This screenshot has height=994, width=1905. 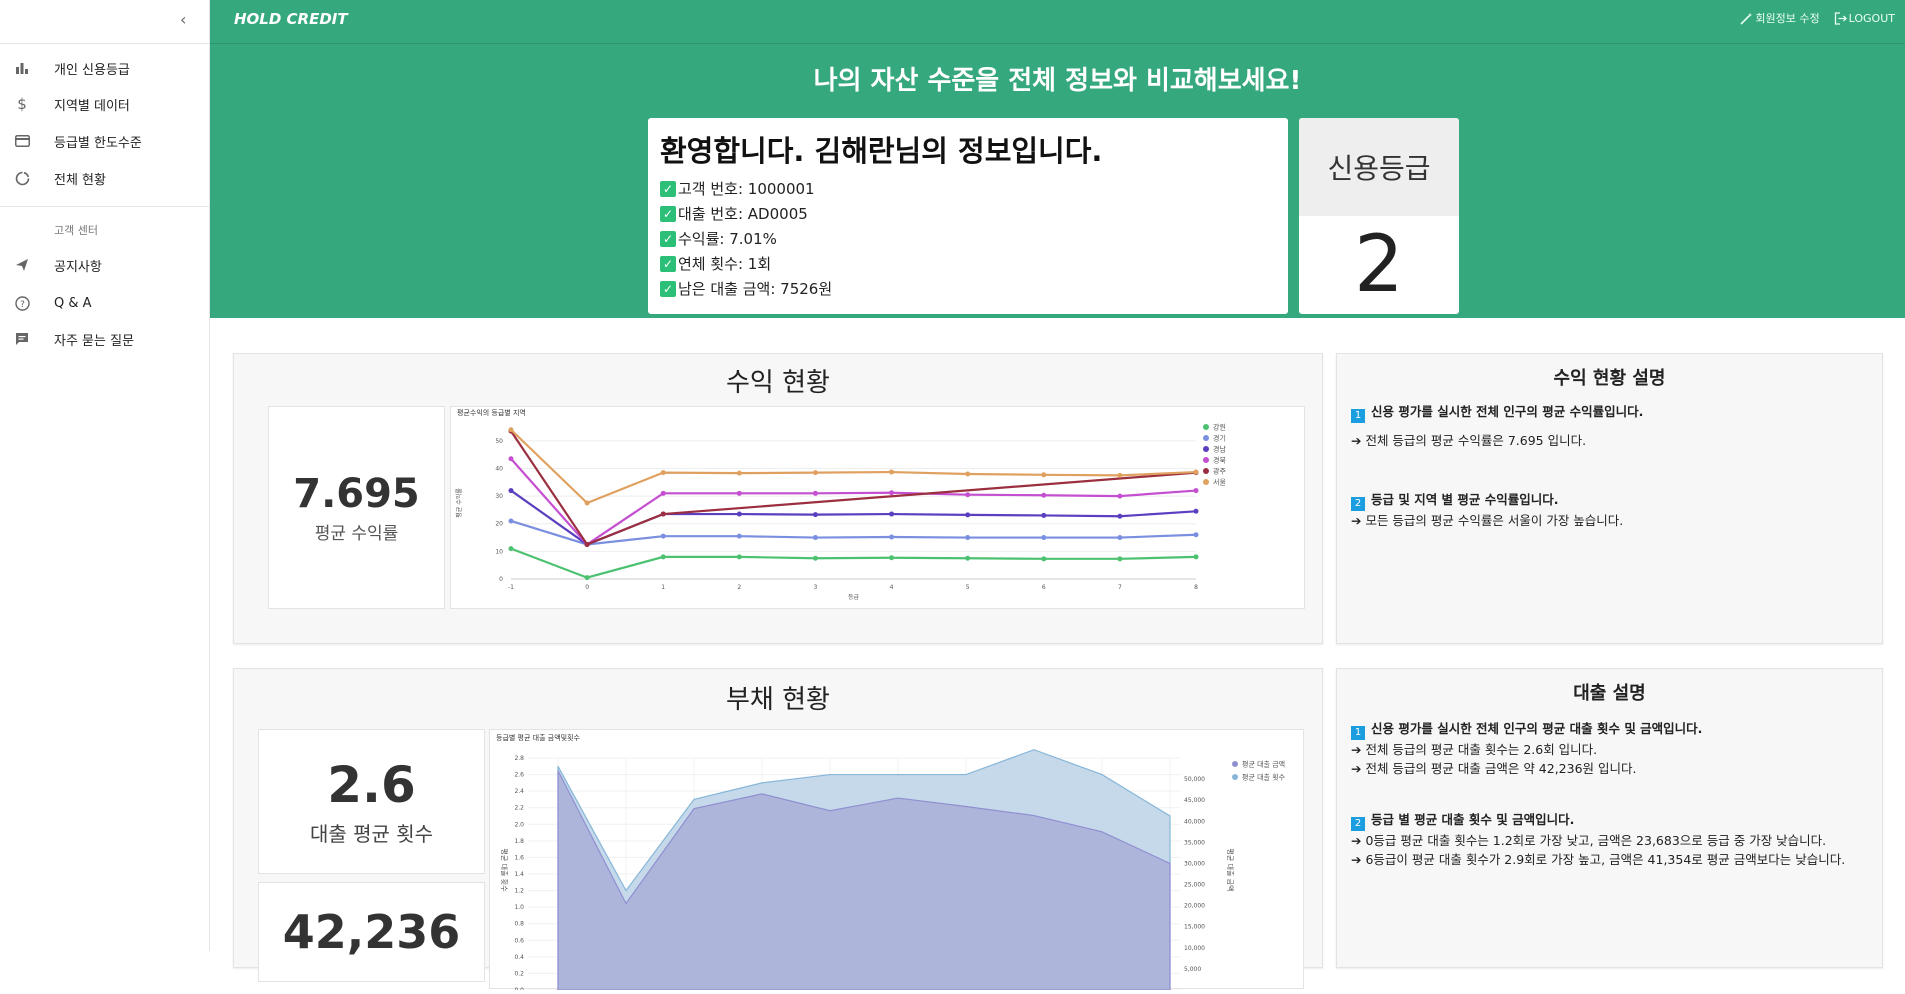 I want to click on y-tick-label: 0.2, so click(x=519, y=973).